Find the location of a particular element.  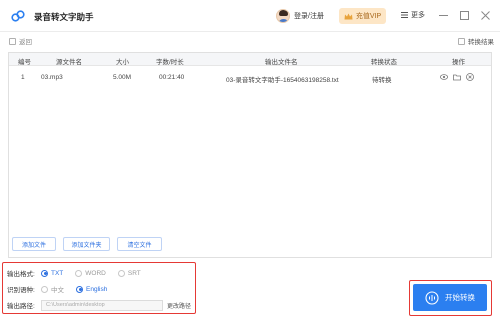

header-source: 源文件名 is located at coordinates (69, 62).